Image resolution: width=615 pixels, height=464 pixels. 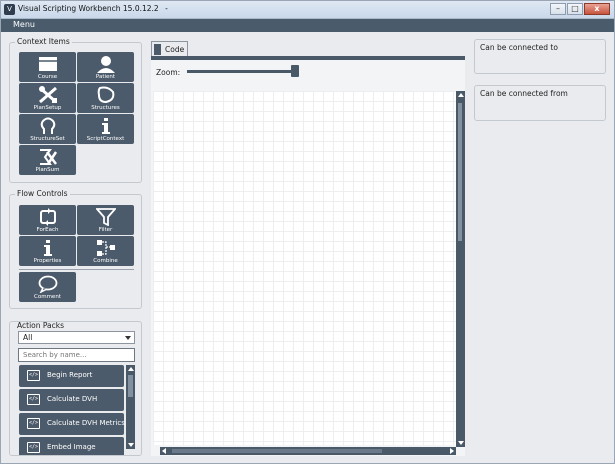 What do you see at coordinates (47, 297) in the screenshot?
I see `tile-label: Comment` at bounding box center [47, 297].